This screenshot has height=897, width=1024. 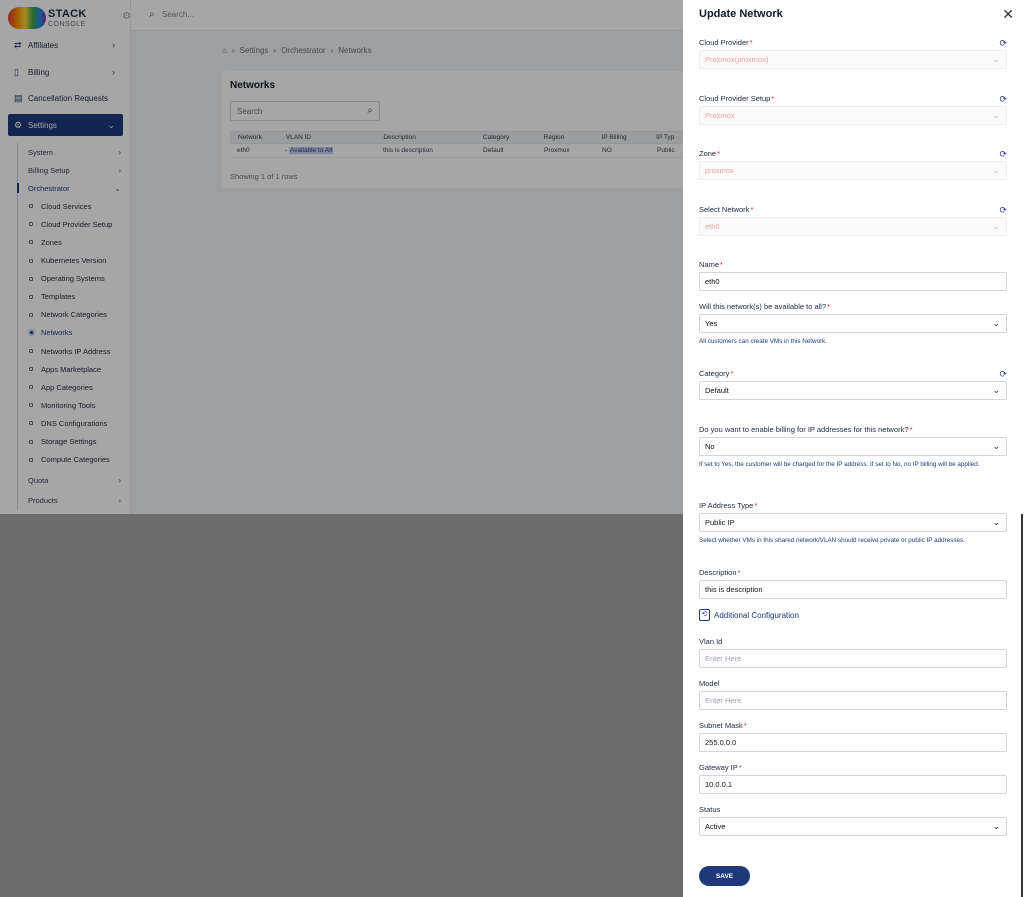 What do you see at coordinates (723, 725) in the screenshot?
I see `field-label: Subnet Mask*` at bounding box center [723, 725].